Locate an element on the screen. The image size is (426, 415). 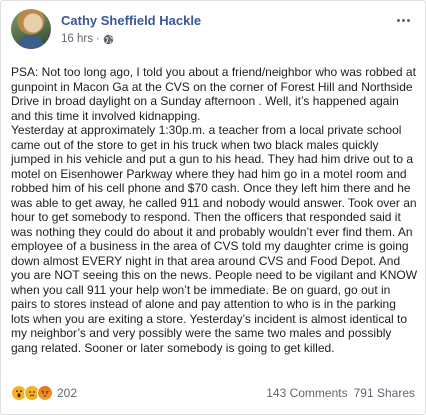
post-header: Cathy Sheffield Hackle 16 hrs · is located at coordinates (213, 31).